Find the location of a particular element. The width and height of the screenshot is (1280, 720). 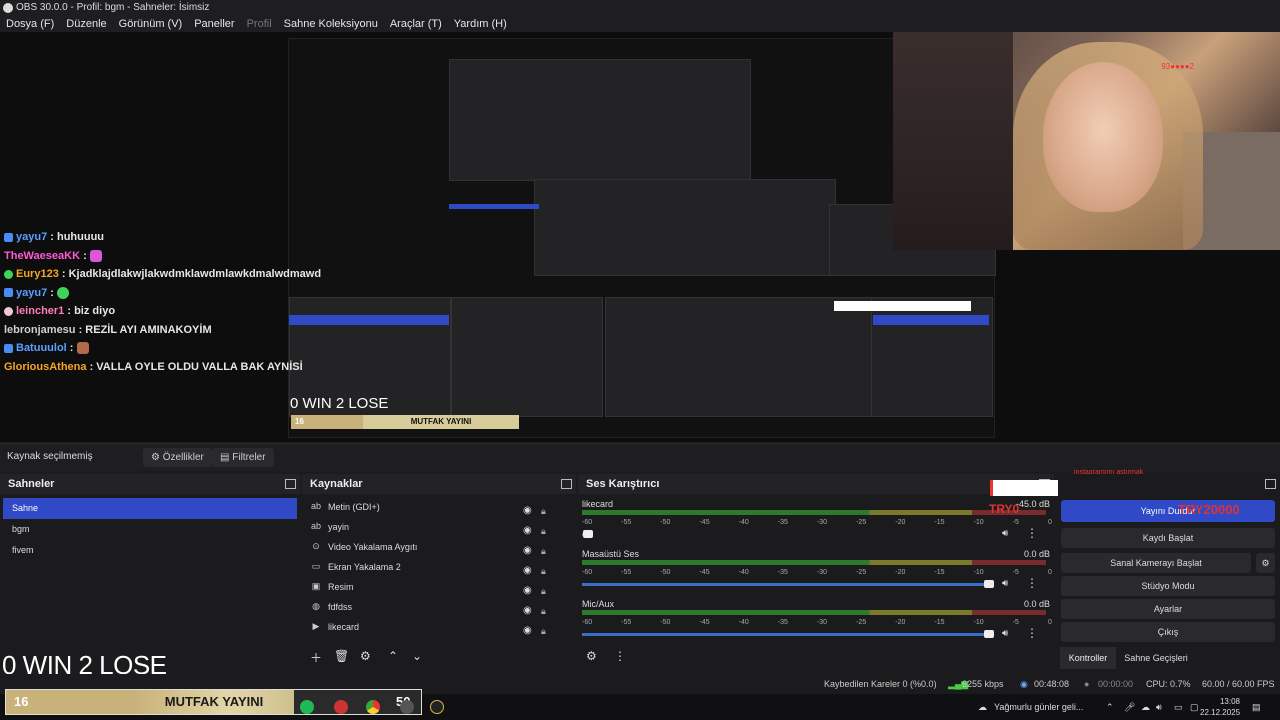

menu-file: Dosya (F) is located at coordinates (30, 24).